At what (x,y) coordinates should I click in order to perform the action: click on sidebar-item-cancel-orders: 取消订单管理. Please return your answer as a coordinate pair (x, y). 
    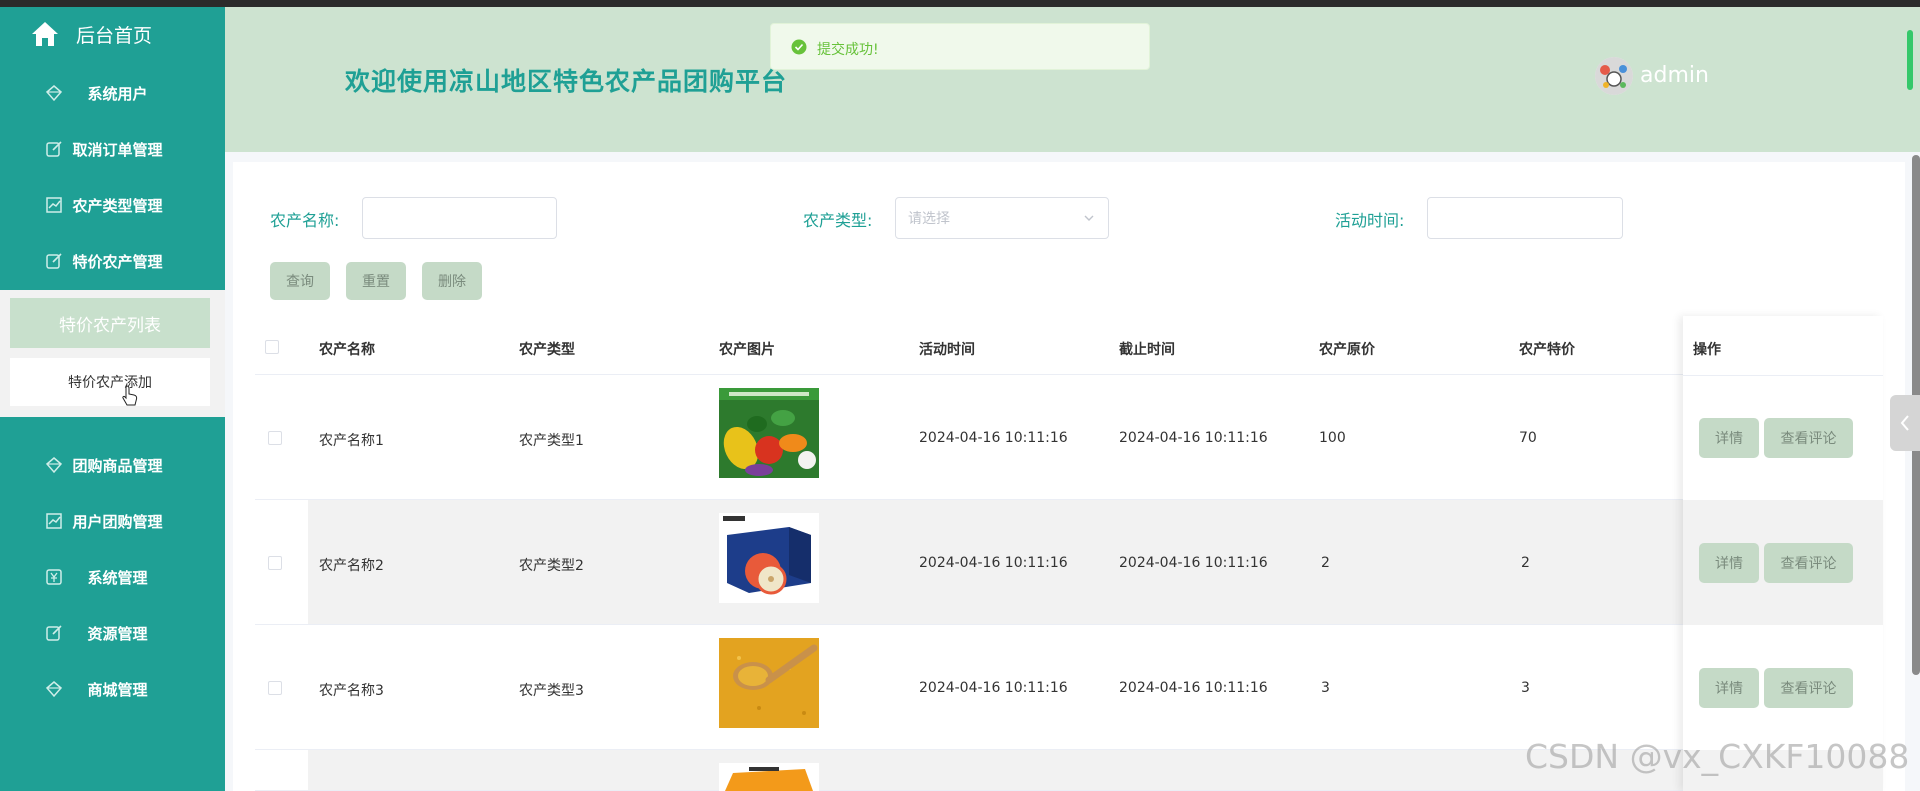
    Looking at the image, I should click on (112, 148).